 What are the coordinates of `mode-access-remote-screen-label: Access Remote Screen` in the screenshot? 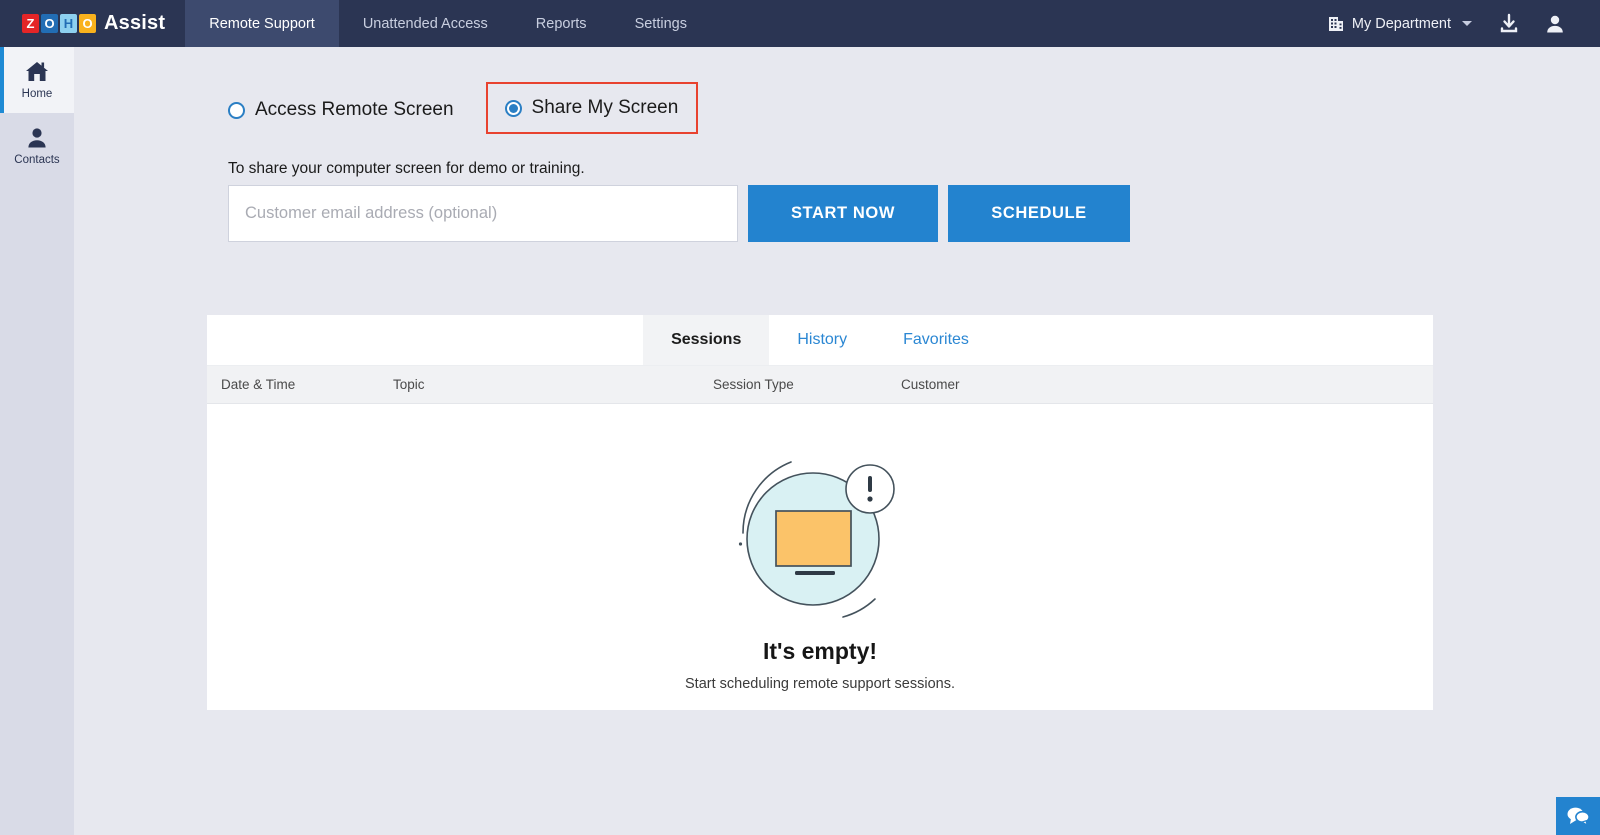 It's located at (354, 109).